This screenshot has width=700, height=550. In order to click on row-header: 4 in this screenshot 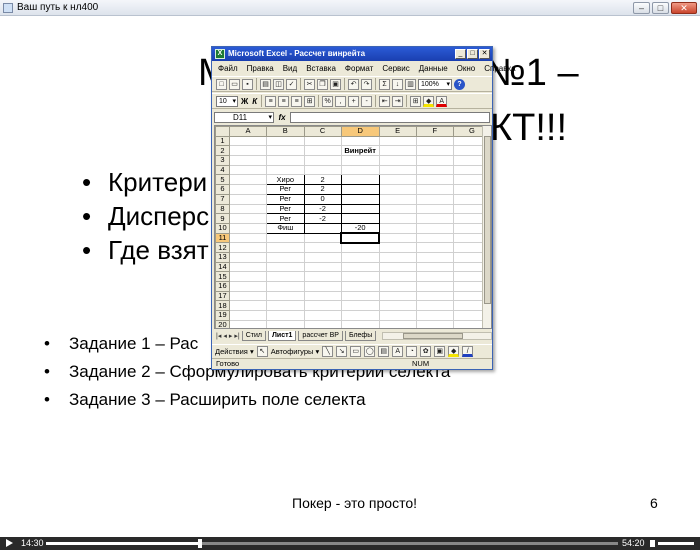, I will do `click(222, 170)`.